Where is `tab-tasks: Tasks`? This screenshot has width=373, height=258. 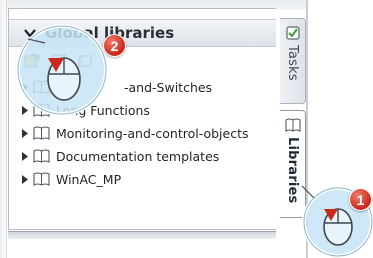
tab-tasks: Tasks is located at coordinates (293, 61).